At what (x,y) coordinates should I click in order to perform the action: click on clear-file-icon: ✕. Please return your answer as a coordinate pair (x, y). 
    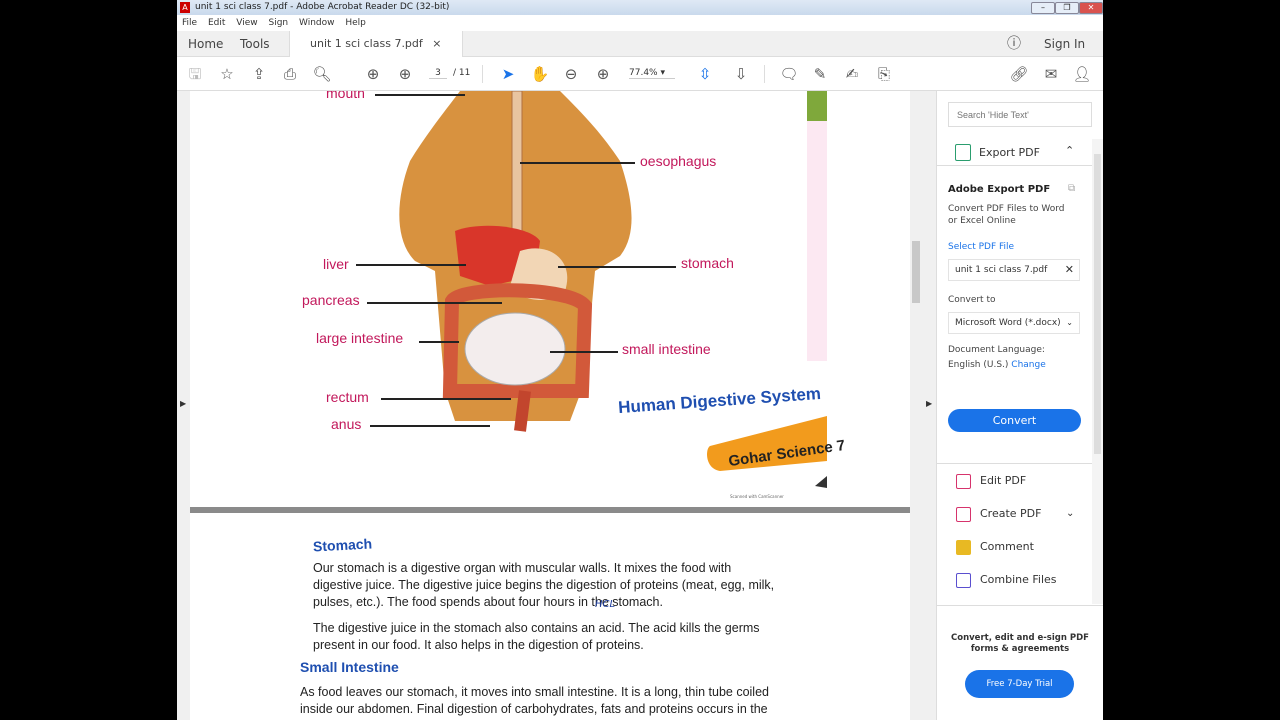
    Looking at the image, I should click on (1069, 270).